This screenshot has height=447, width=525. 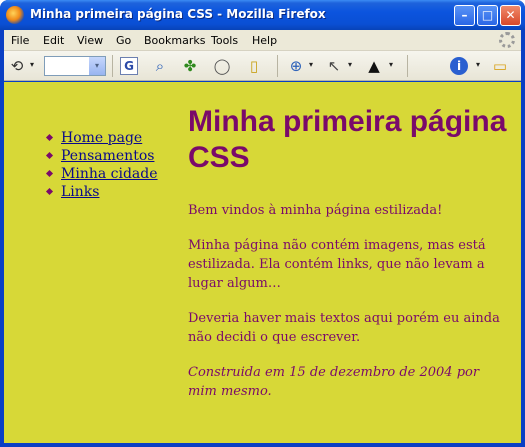 What do you see at coordinates (500, 66) in the screenshot?
I see `folder-icon: ▭` at bounding box center [500, 66].